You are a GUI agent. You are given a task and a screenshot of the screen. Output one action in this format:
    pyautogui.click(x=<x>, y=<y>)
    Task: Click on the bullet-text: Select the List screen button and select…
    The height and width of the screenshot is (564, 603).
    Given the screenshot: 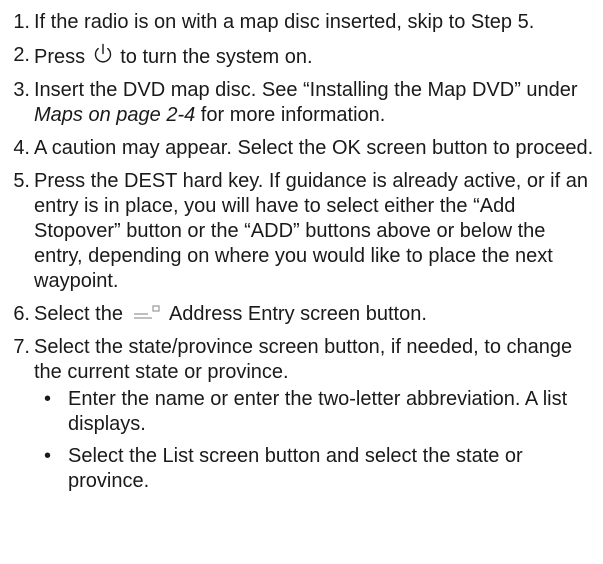 What is the action you would take?
    pyautogui.click(x=295, y=468)
    